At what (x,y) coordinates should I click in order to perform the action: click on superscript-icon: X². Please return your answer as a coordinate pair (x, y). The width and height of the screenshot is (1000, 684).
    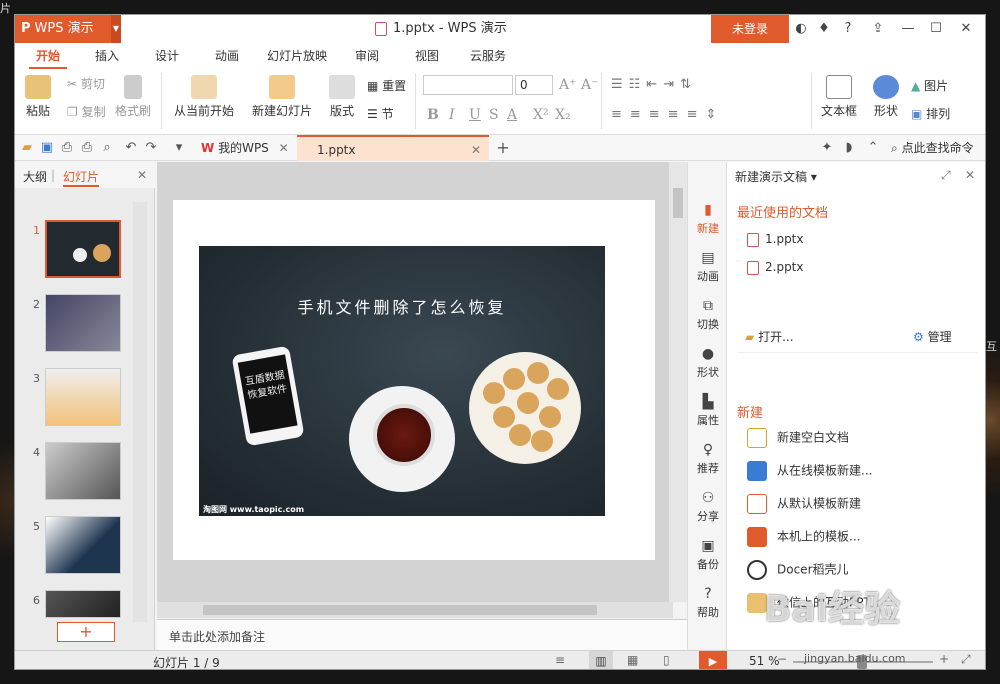
    Looking at the image, I should click on (541, 115).